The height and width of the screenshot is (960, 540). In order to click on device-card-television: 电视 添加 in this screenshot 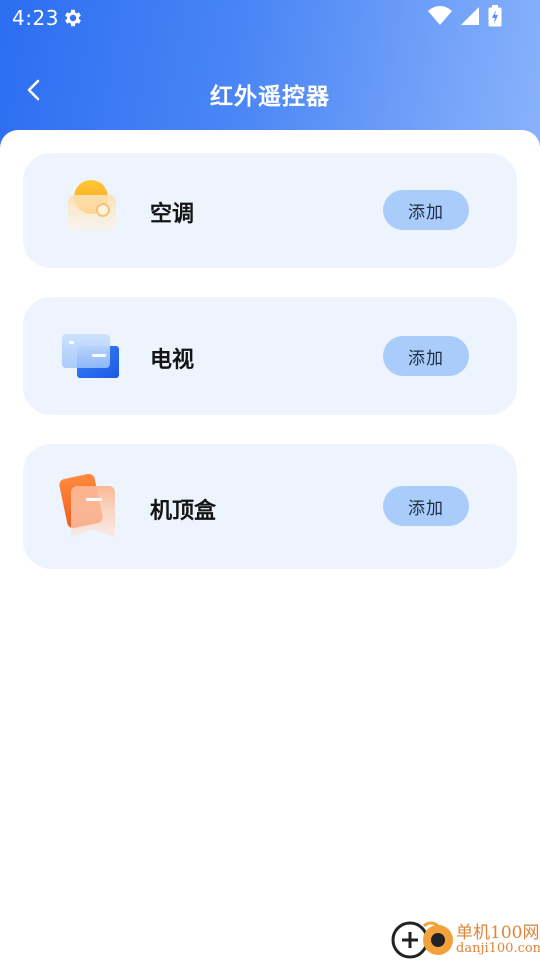, I will do `click(270, 356)`.